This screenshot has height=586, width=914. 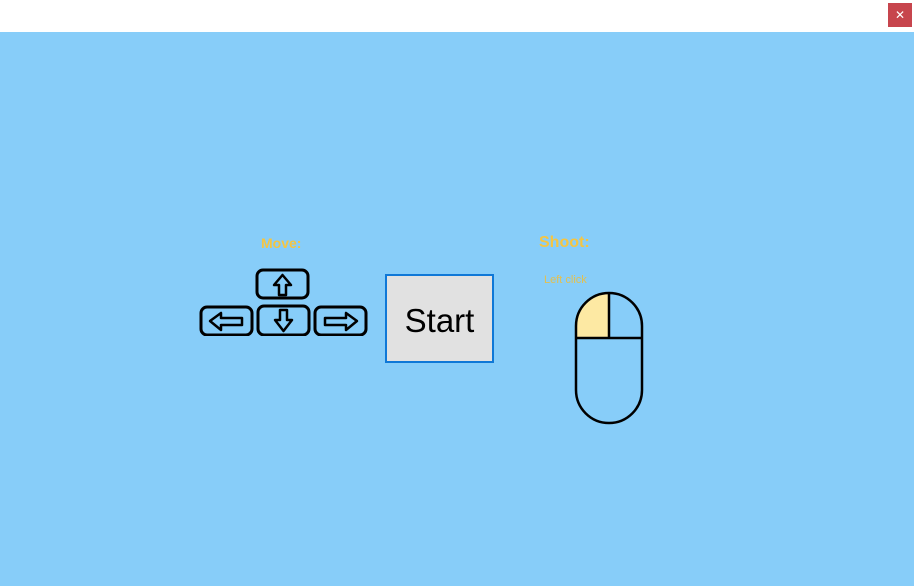 I want to click on start-button: Start, so click(x=439, y=318).